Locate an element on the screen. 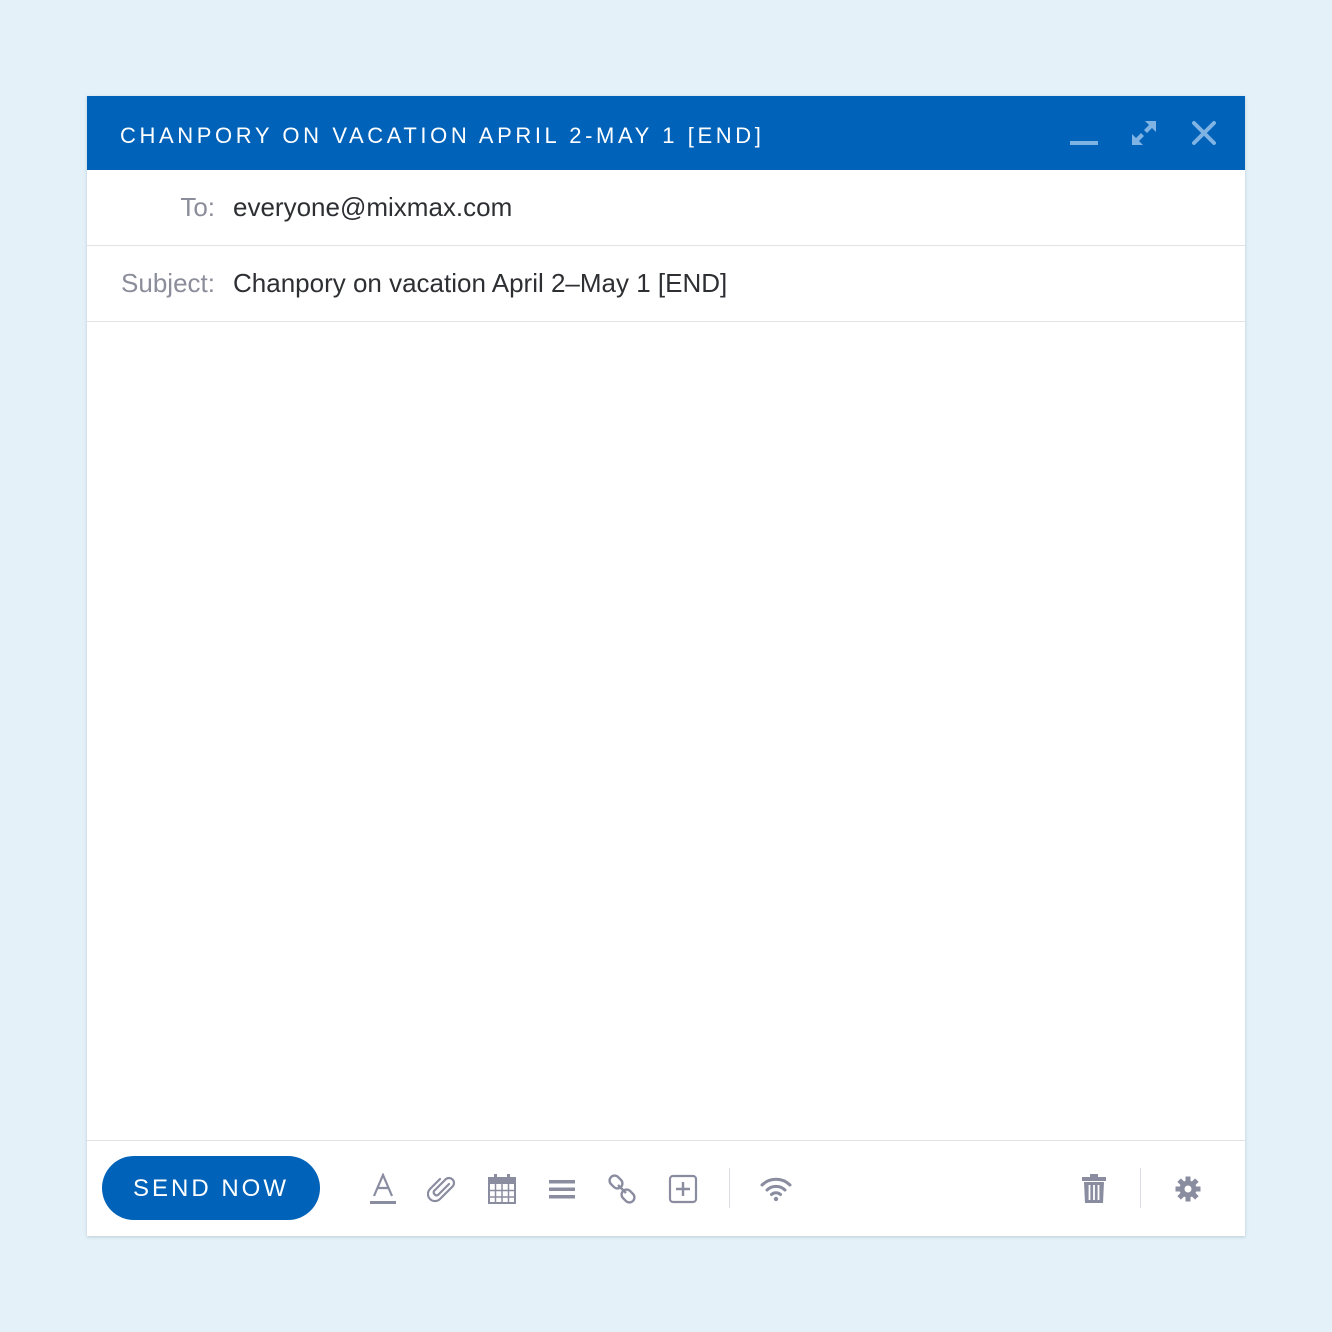 The image size is (1332, 1332). add-enhancement-button is located at coordinates (683, 1189).